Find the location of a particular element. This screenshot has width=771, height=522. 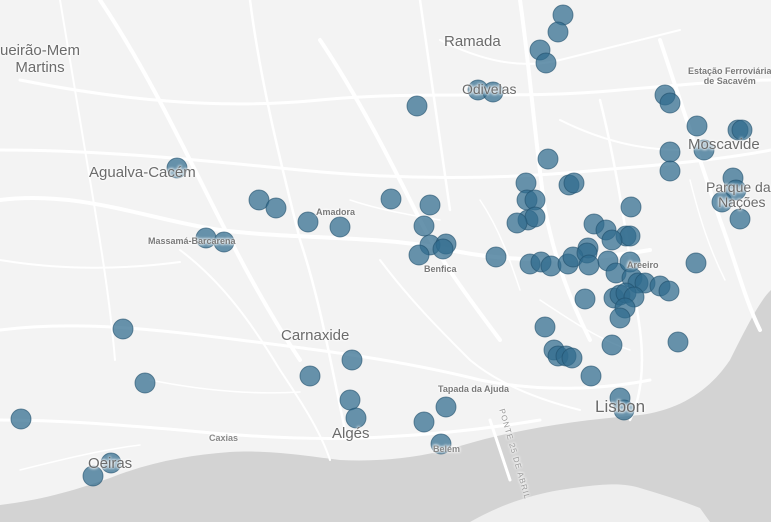

place-label-parque-nacoes: Parque das Nações is located at coordinates (738, 195).